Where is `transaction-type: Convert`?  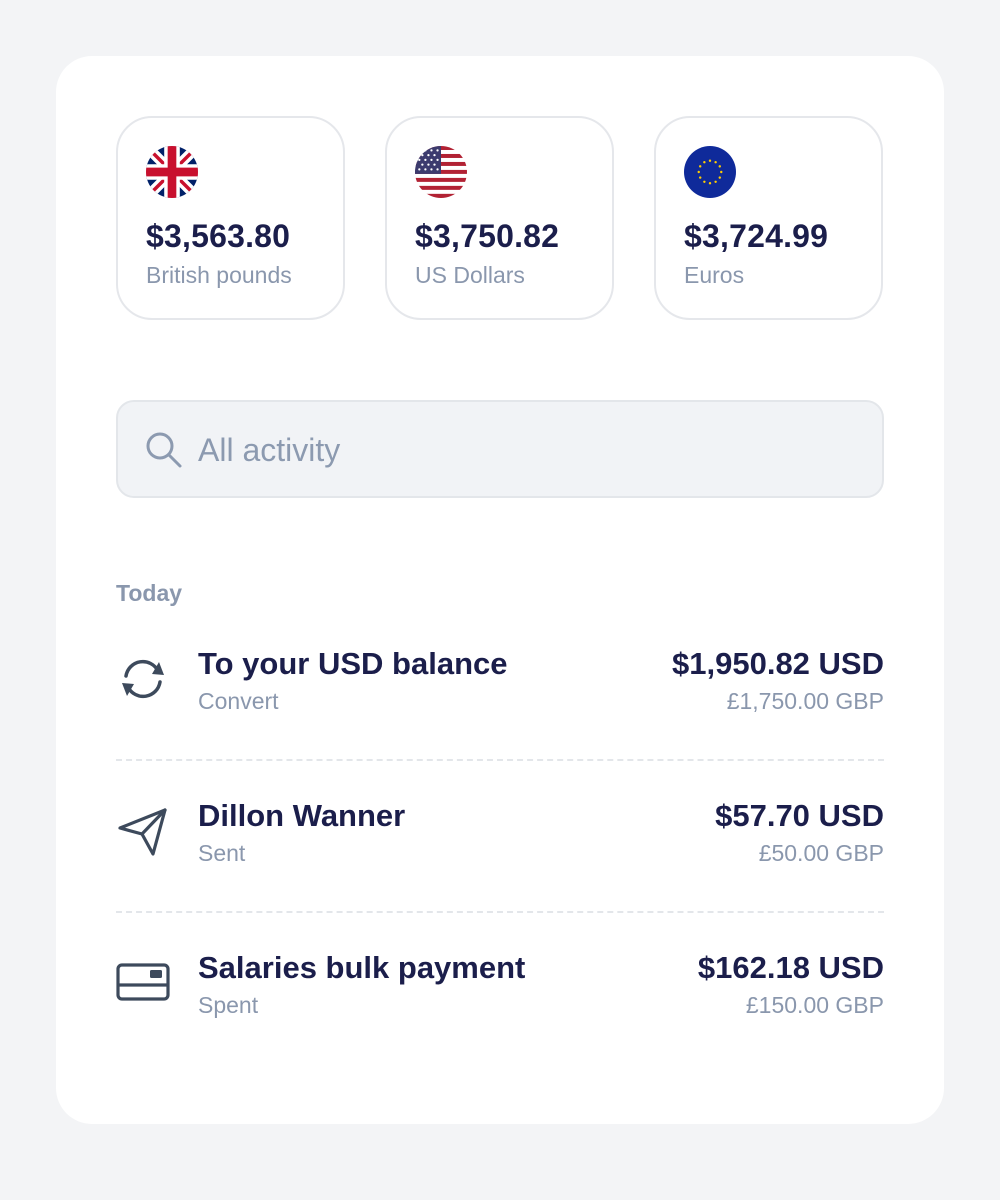 transaction-type: Convert is located at coordinates (238, 701).